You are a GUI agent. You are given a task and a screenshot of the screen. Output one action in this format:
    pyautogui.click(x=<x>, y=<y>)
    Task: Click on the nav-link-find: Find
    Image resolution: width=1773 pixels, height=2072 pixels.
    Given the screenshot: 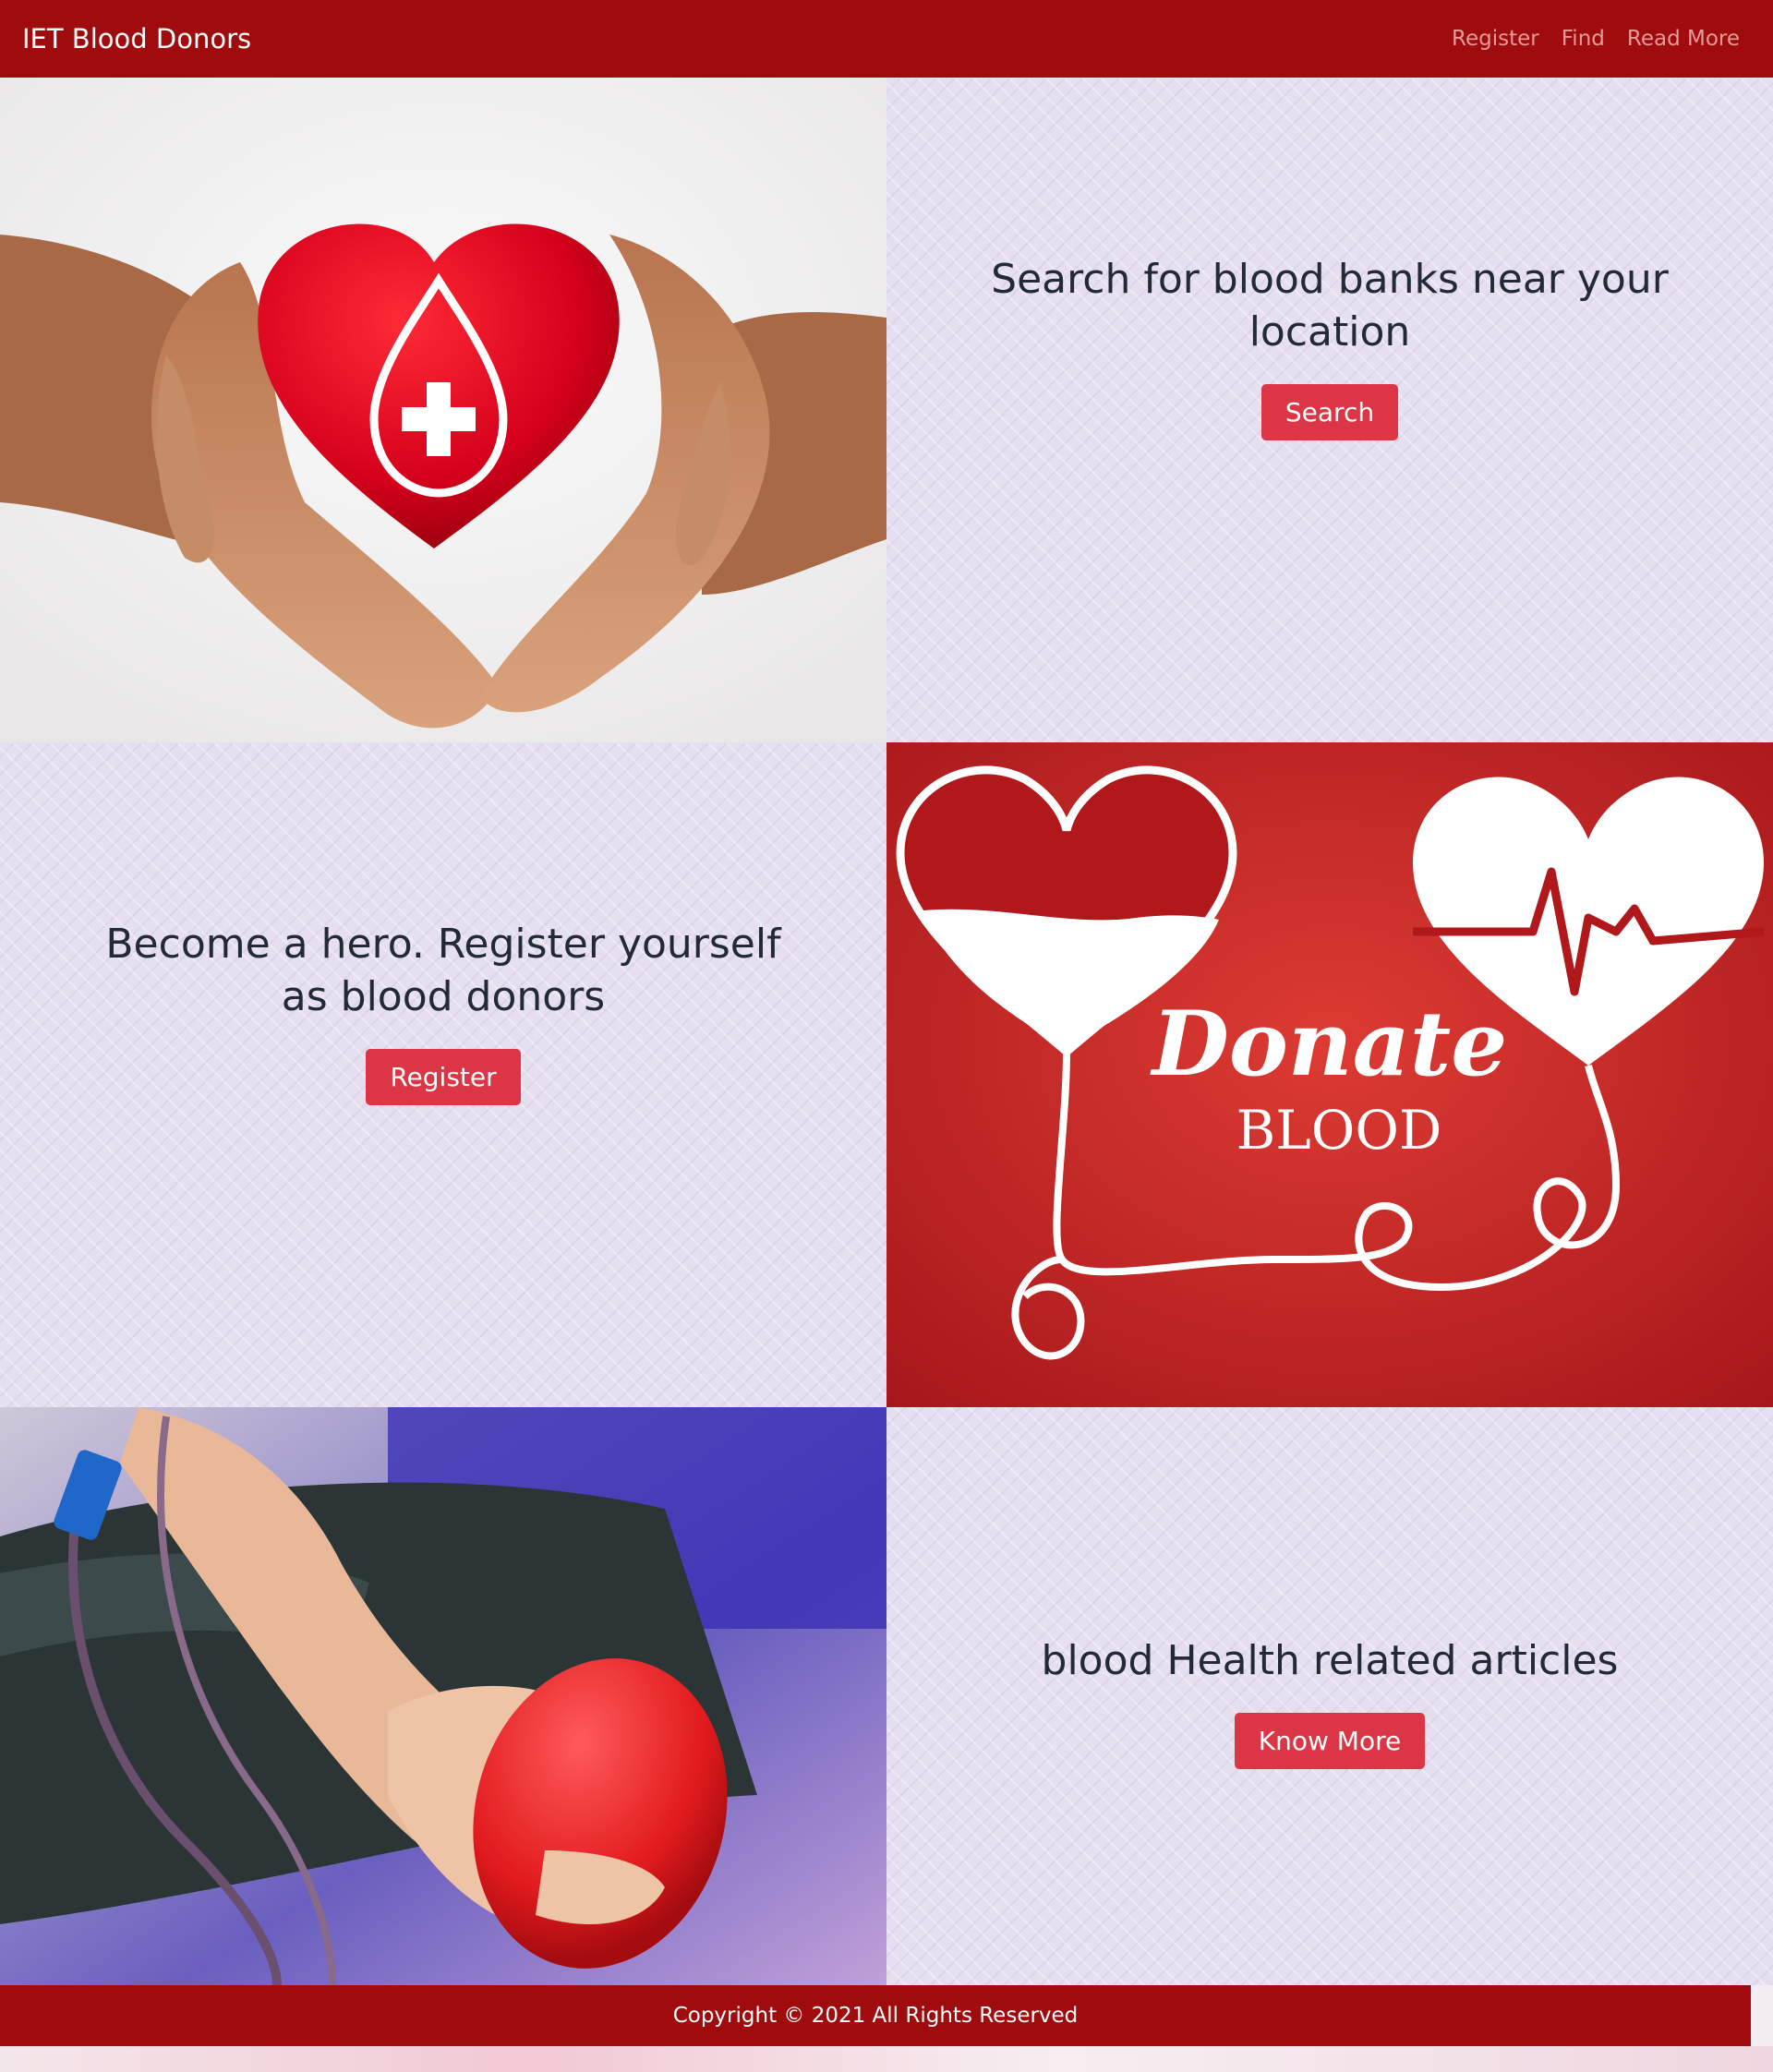 What is the action you would take?
    pyautogui.click(x=1583, y=39)
    